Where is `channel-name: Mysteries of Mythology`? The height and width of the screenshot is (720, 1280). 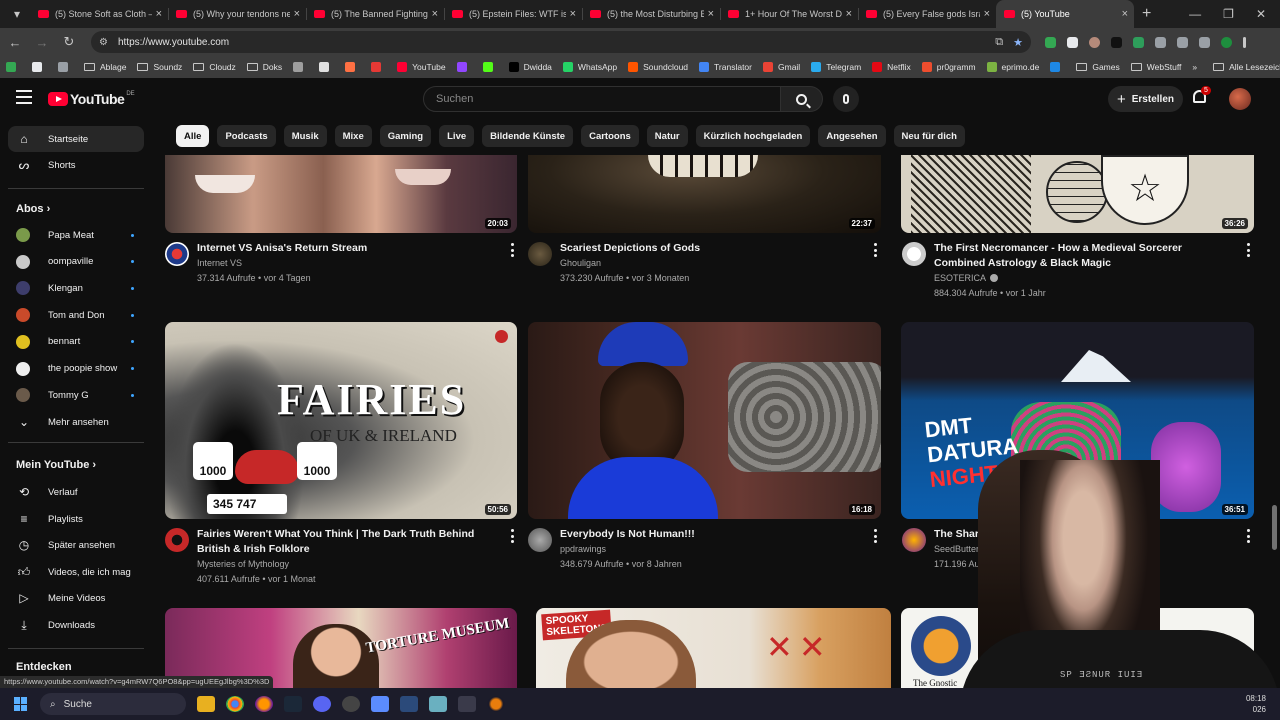
channel-name: Mysteries of Mythology is located at coordinates (243, 564).